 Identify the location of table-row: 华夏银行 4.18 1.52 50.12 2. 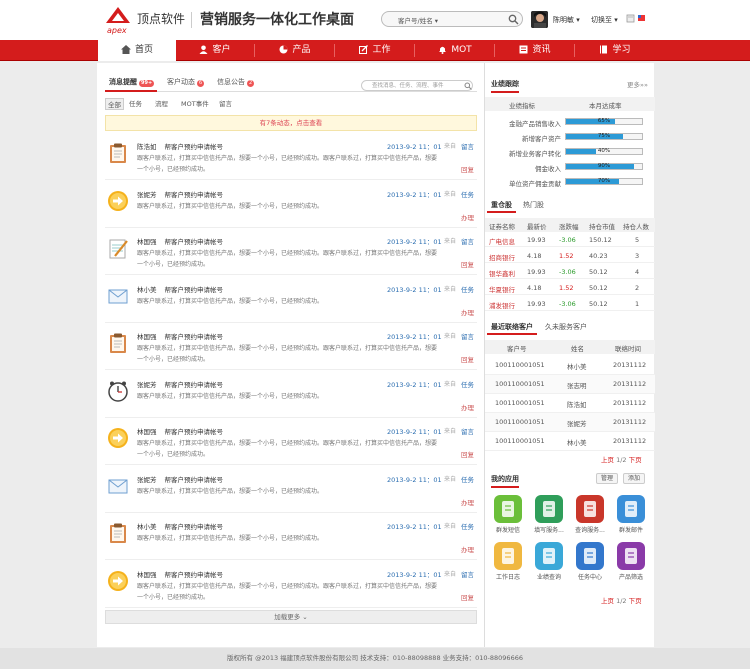
(570, 288).